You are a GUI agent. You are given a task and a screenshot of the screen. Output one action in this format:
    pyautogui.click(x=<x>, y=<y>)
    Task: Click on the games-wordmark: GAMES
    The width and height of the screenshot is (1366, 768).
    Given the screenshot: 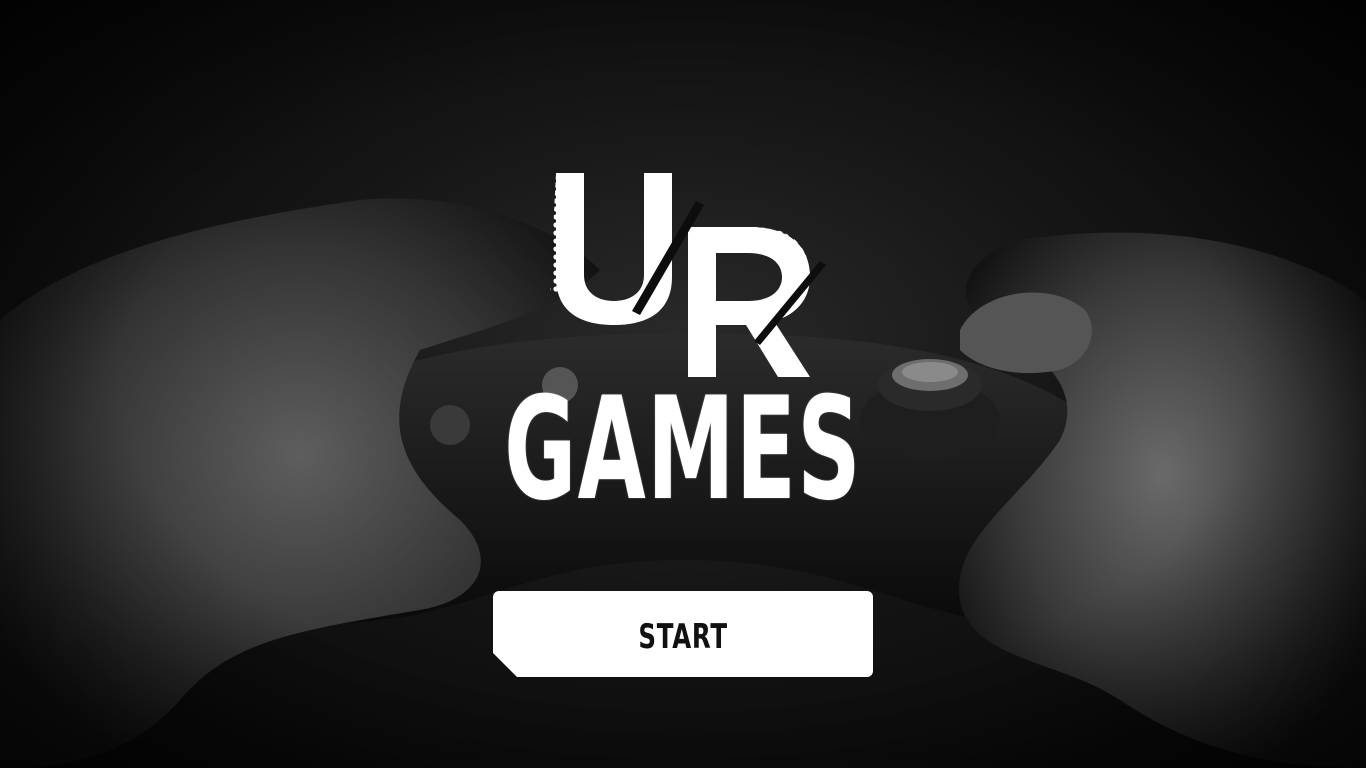 What is the action you would take?
    pyautogui.click(x=683, y=449)
    